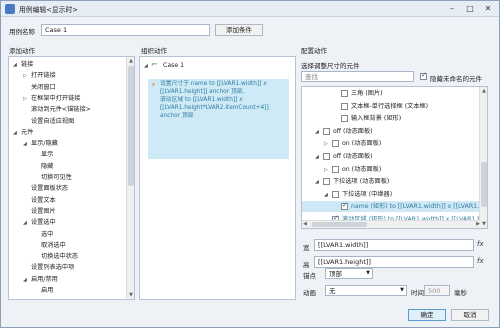  Describe the element at coordinates (59, 256) in the screenshot. I see `action-tree-item: 切换选中状态` at that location.